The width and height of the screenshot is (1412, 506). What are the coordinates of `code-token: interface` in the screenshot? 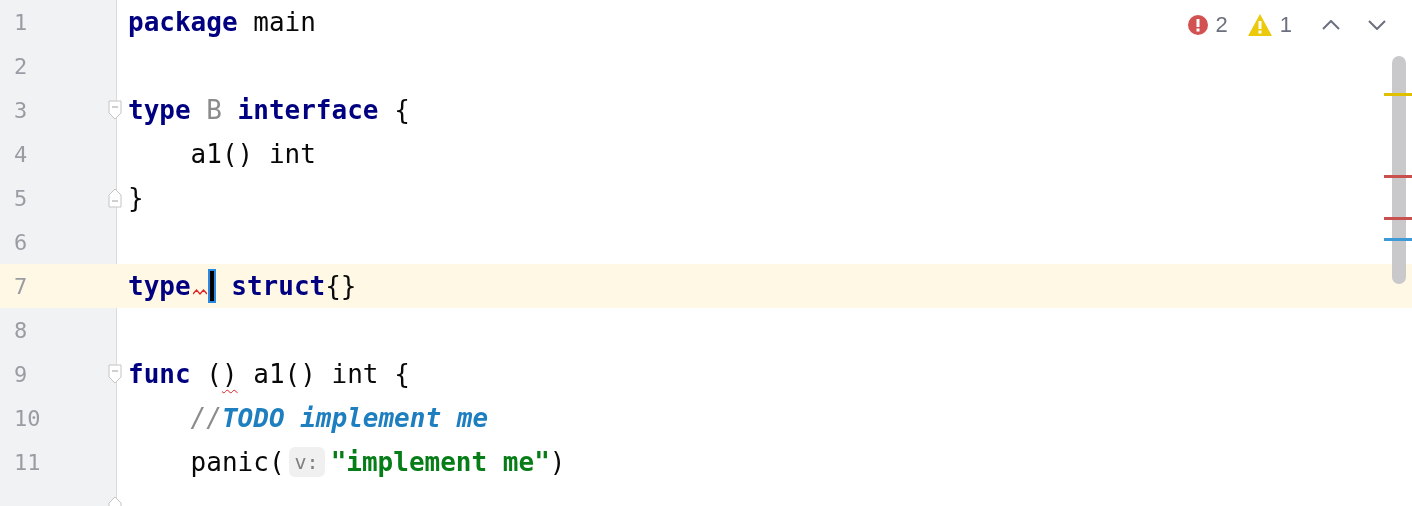 It's located at (307, 110).